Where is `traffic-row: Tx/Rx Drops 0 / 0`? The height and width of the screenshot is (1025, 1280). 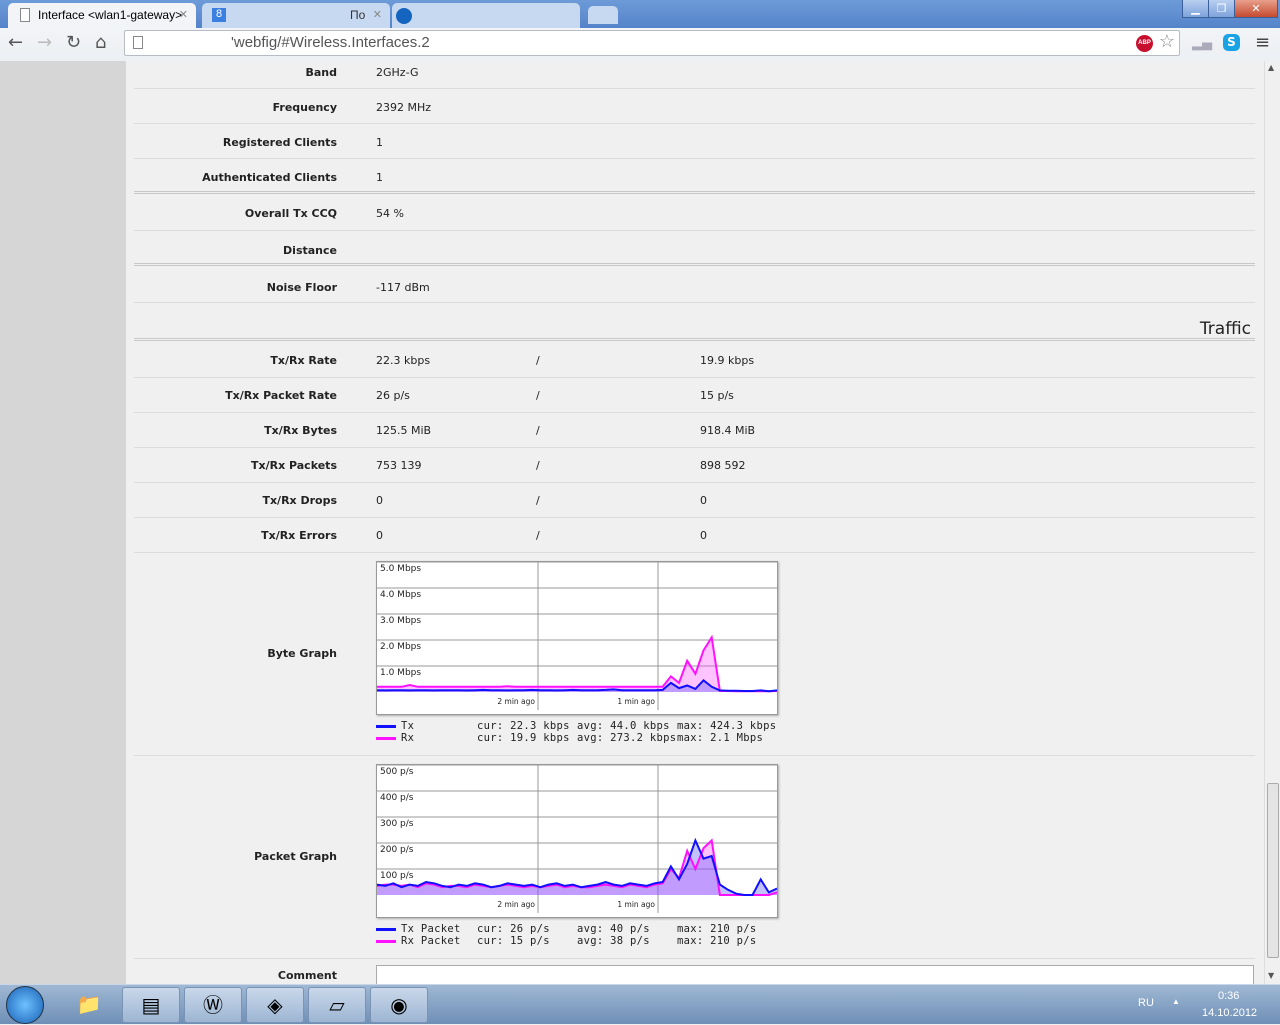 traffic-row: Tx/Rx Drops 0 / 0 is located at coordinates (694, 500).